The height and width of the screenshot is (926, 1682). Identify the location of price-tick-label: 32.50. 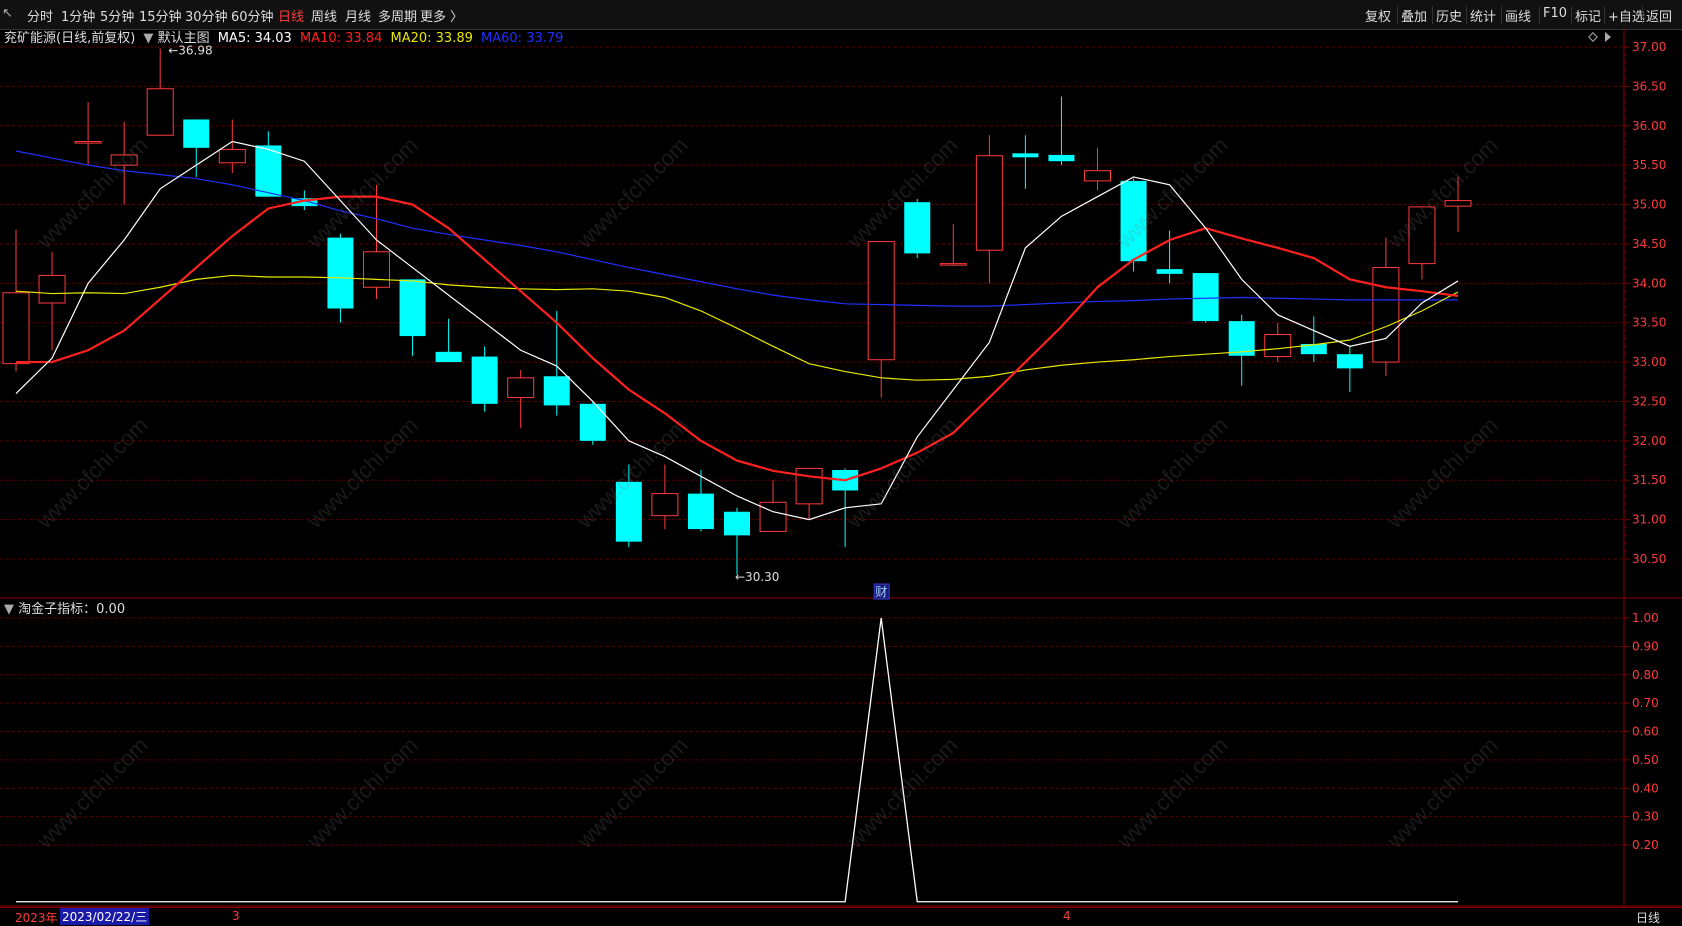
(1649, 401).